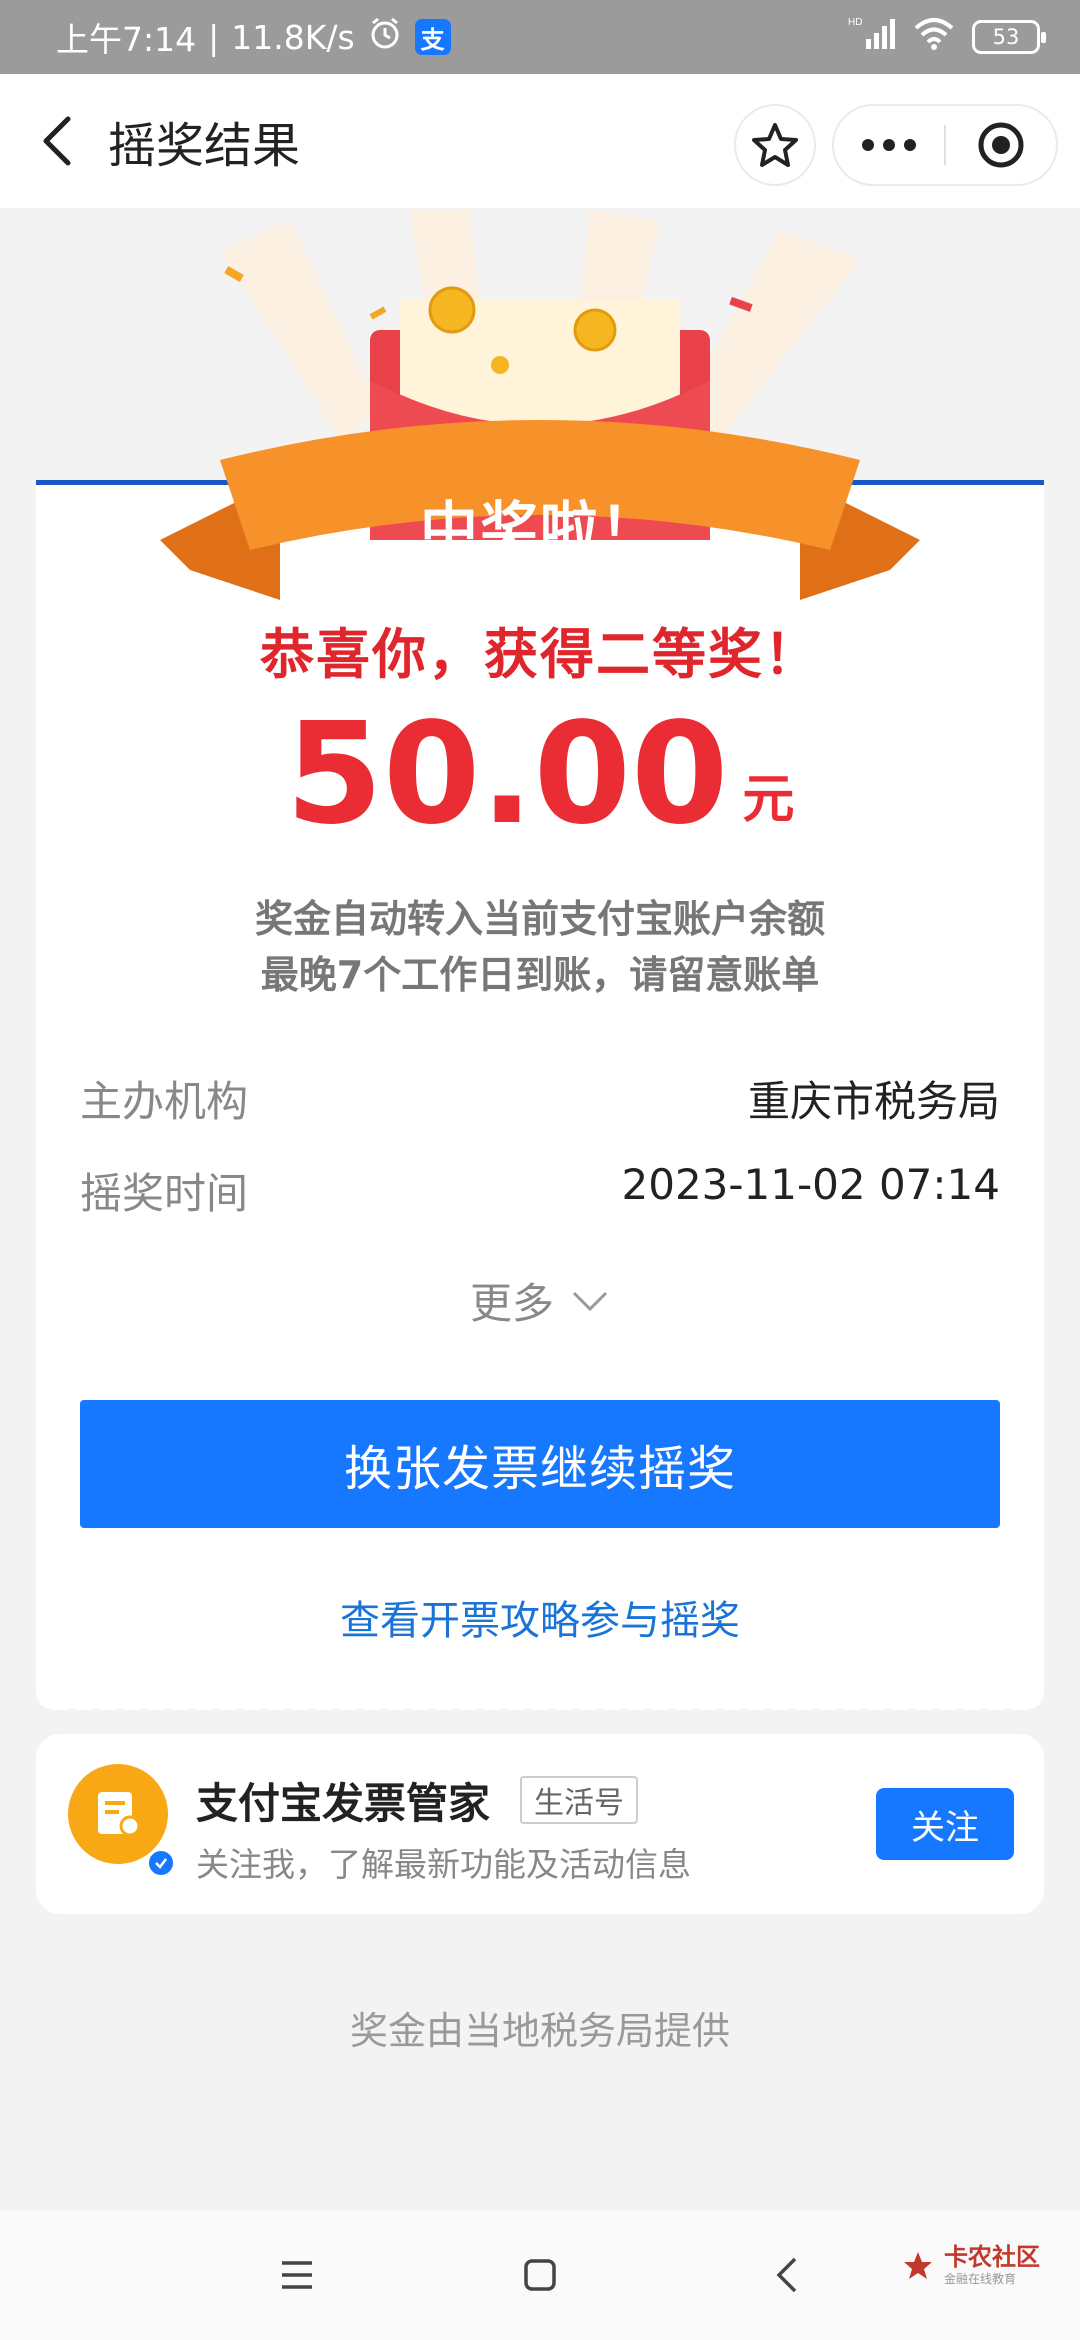 The image size is (1080, 2340). I want to click on more-details-toggle: 更多, so click(540, 1300).